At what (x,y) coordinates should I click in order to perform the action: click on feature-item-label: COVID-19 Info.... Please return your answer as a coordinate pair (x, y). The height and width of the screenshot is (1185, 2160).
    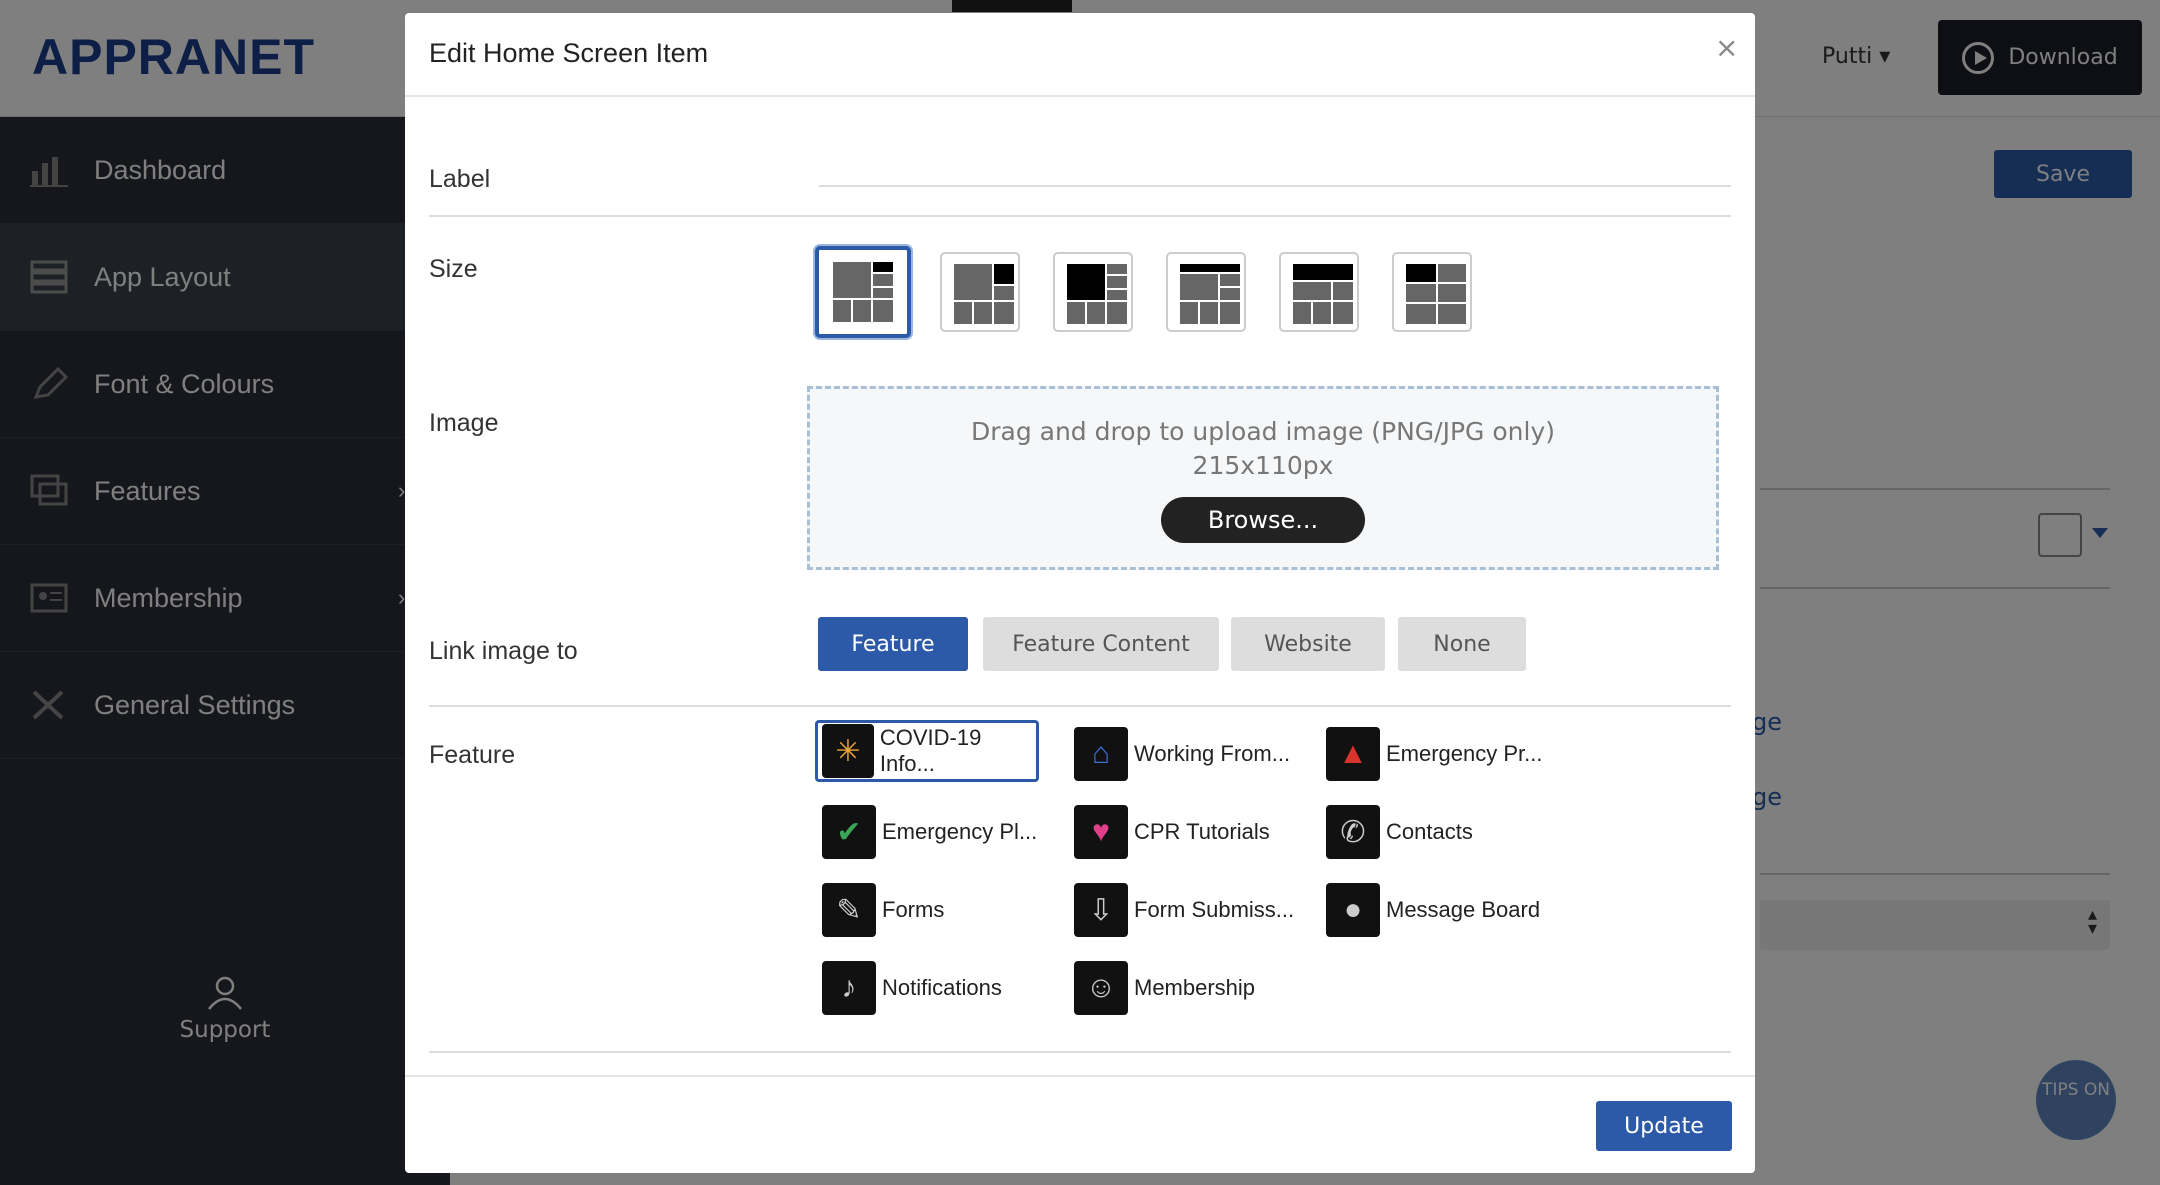
    Looking at the image, I should click on (930, 750).